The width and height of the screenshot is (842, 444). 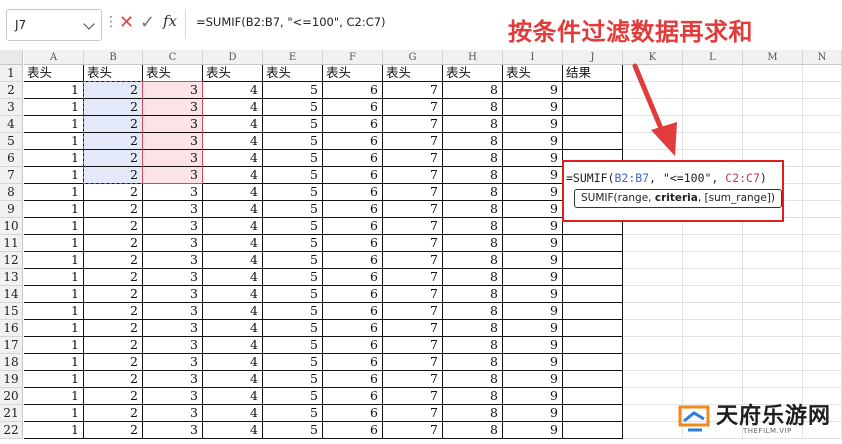 I want to click on cell-f5: 6, so click(x=353, y=141).